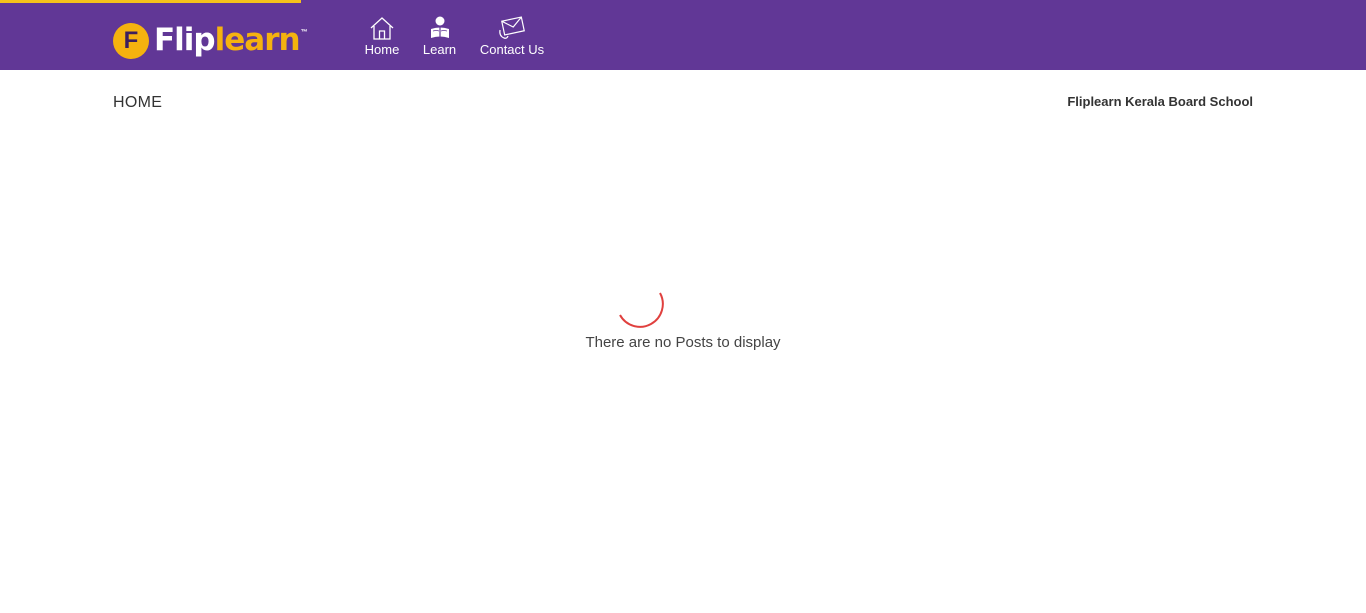 The image size is (1366, 613). What do you see at coordinates (512, 27) in the screenshot?
I see `envelope-icon` at bounding box center [512, 27].